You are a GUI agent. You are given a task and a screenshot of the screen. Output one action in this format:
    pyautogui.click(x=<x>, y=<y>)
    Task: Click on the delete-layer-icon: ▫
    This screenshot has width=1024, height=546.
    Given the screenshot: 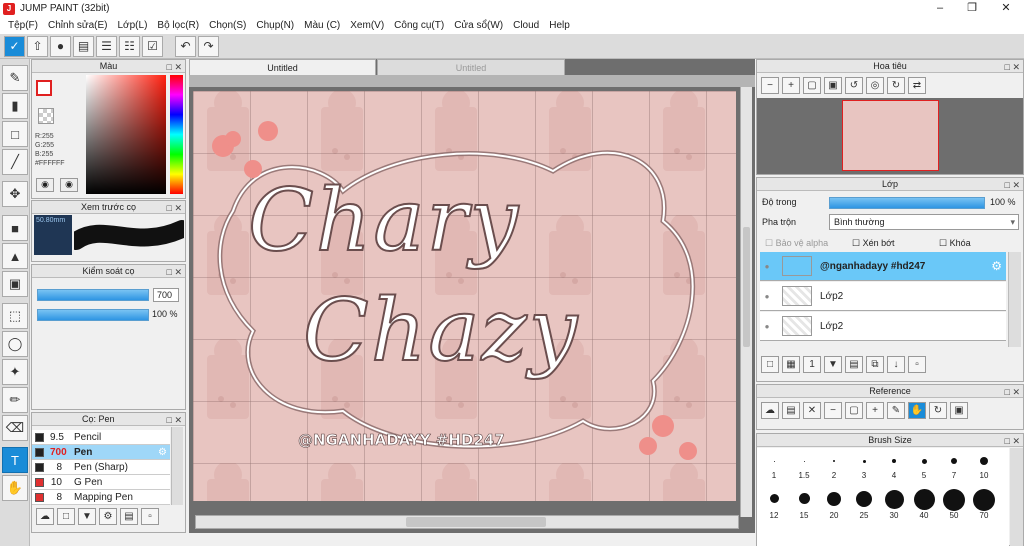 What is the action you would take?
    pyautogui.click(x=917, y=364)
    